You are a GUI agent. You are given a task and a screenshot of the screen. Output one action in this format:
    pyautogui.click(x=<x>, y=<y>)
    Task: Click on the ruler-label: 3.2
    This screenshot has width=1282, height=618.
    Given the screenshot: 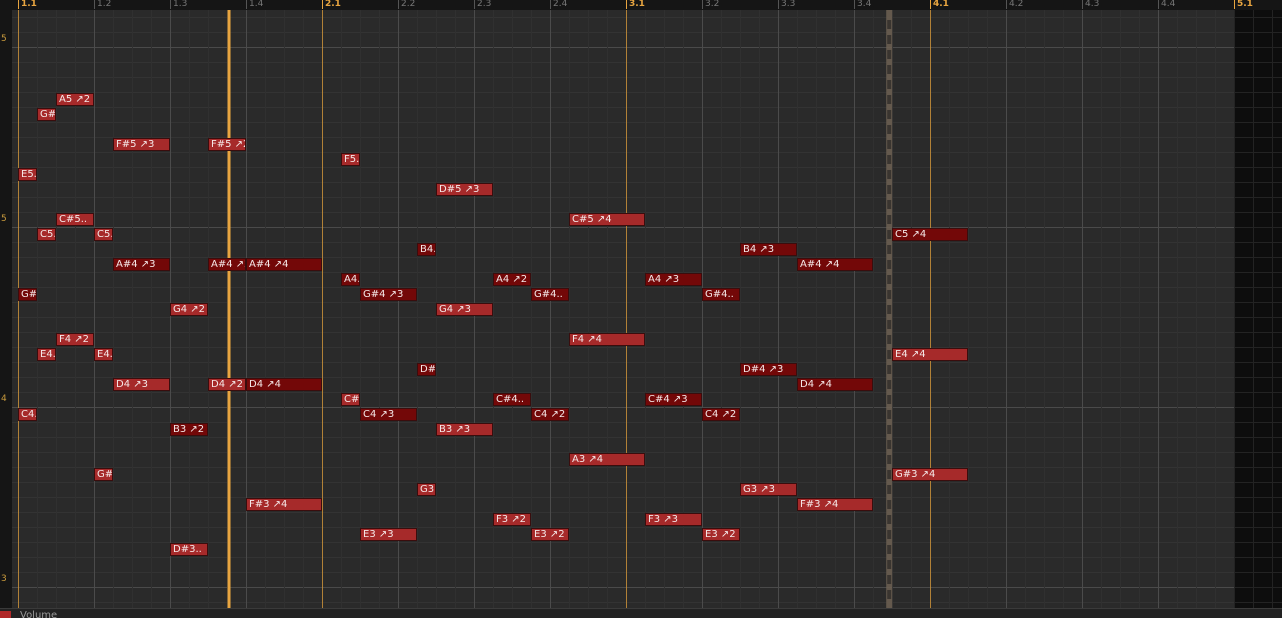 What is the action you would take?
    pyautogui.click(x=710, y=4)
    